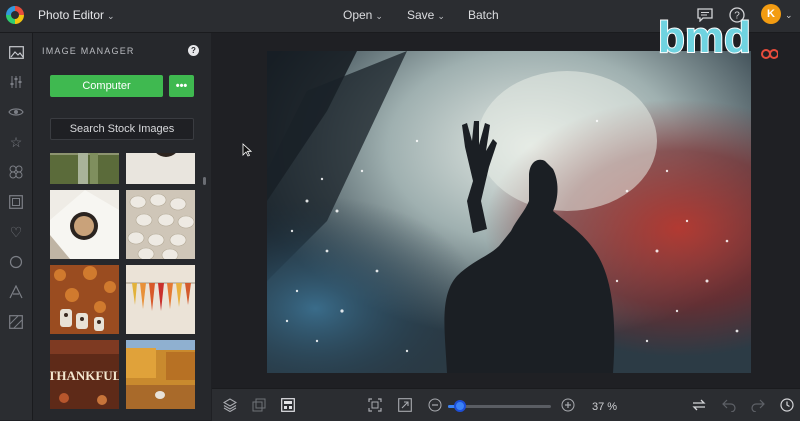  Describe the element at coordinates (15, 15) in the screenshot. I see `app-logo` at that location.